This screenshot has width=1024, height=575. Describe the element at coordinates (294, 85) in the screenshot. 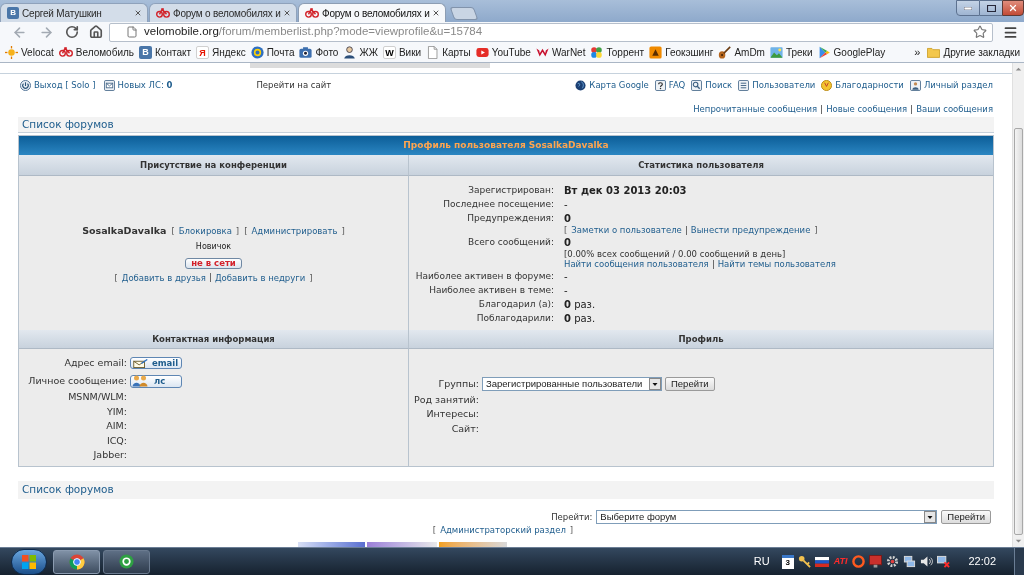

I see `site-link: Перейти на сайт` at that location.